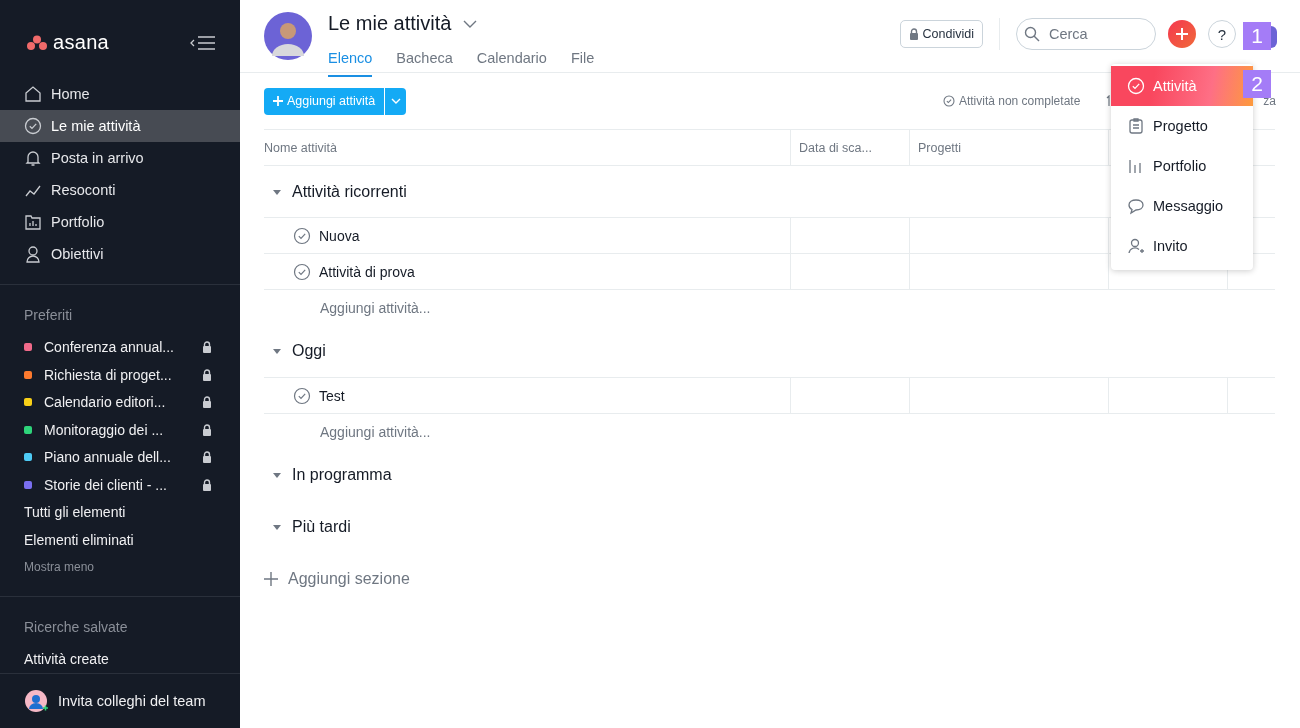 The width and height of the screenshot is (1300, 728). Describe the element at coordinates (511, 61) in the screenshot. I see `view-tab: Calendario` at that location.